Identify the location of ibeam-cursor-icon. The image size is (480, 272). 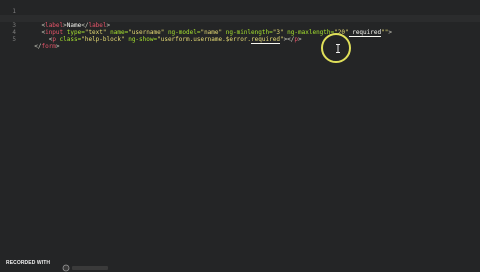
(338, 48).